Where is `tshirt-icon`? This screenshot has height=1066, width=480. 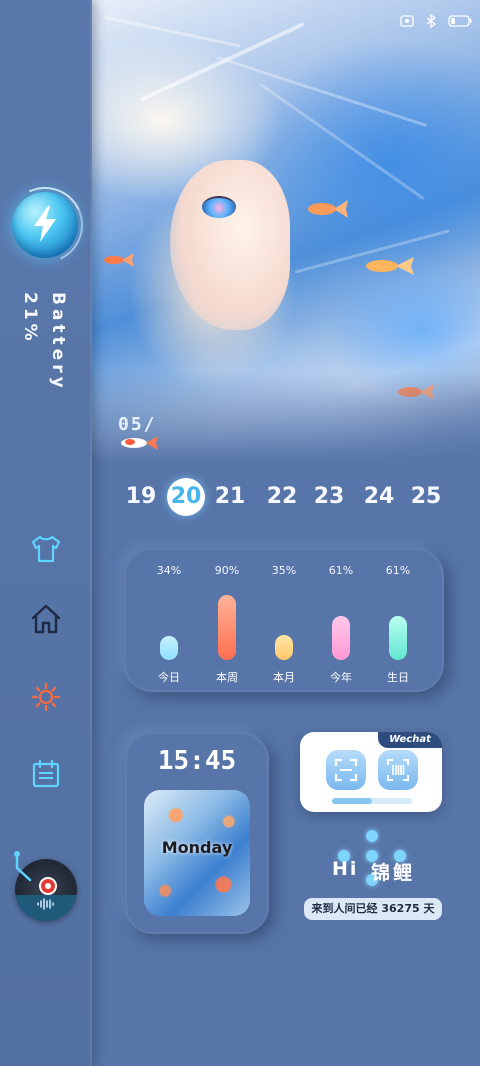
tshirt-icon is located at coordinates (46, 549).